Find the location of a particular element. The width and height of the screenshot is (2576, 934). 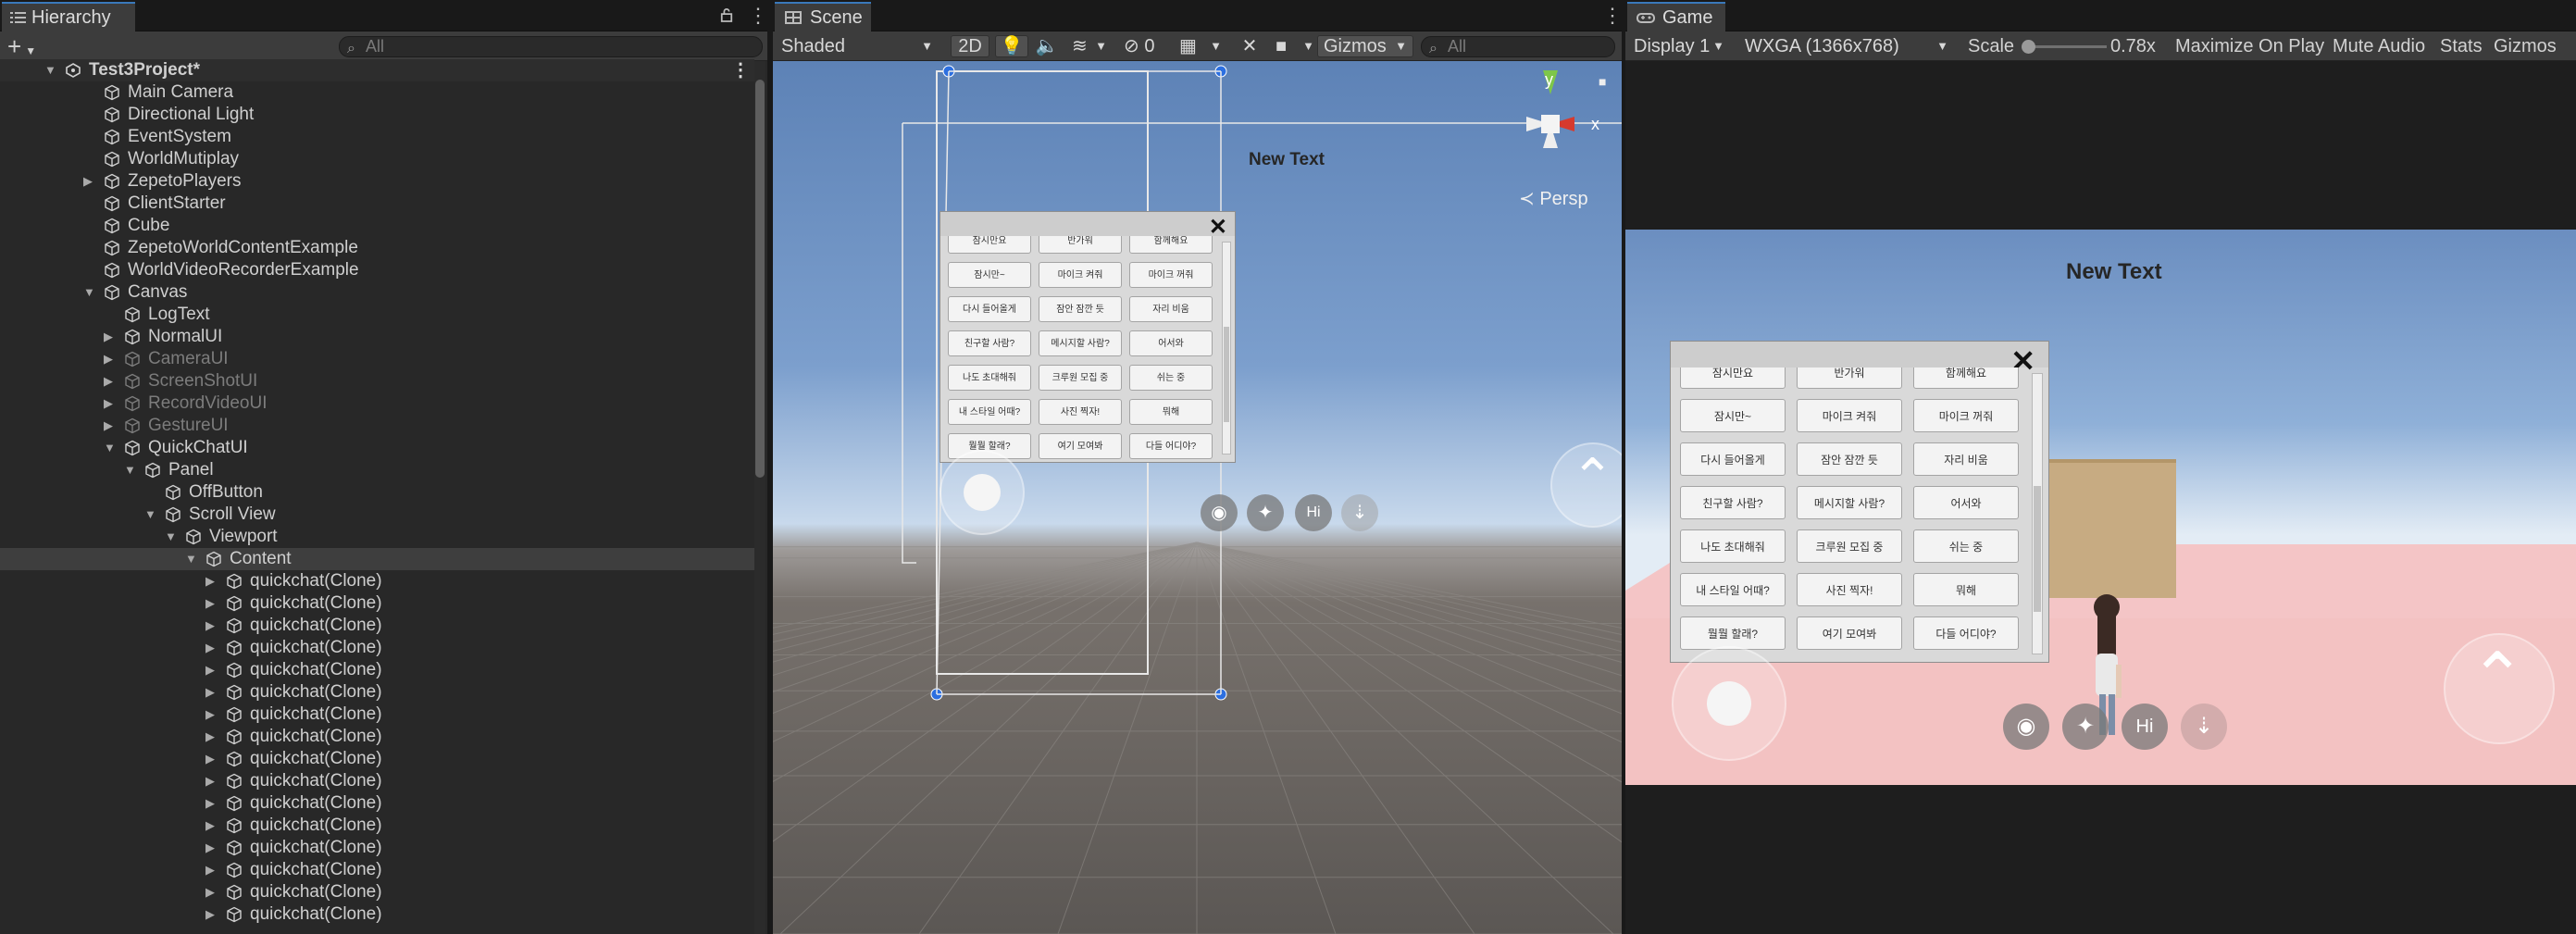

hierarchy-row: ZepetoWorldContentExample is located at coordinates (377, 248).